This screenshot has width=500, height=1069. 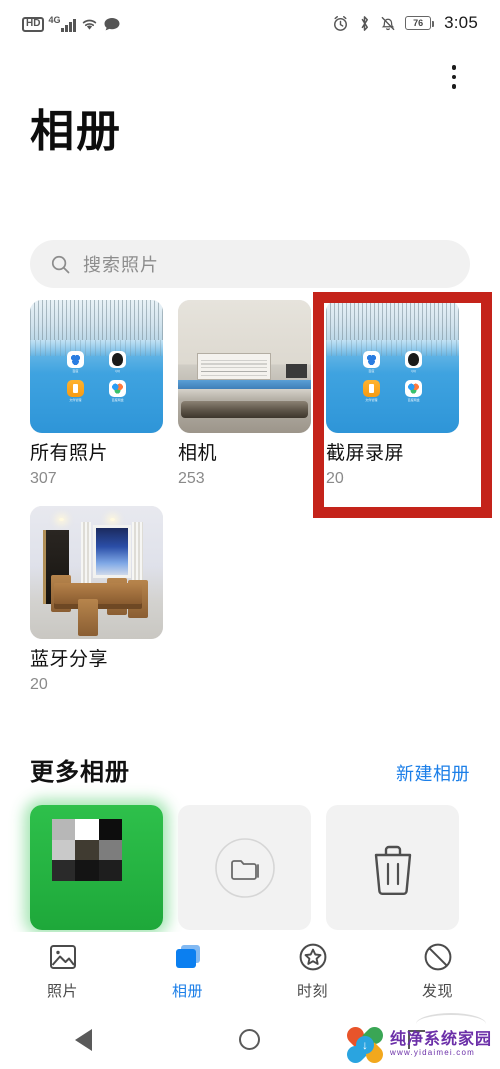 I want to click on search-placeholder: 搜索照片, so click(x=121, y=265).